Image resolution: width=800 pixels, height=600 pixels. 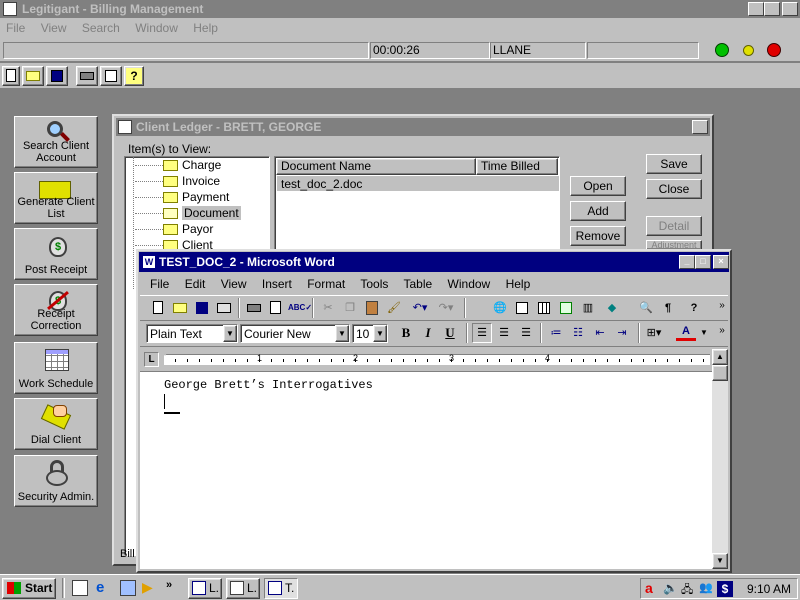 What do you see at coordinates (522, 308) in the screenshot?
I see `tables-borders-icon` at bounding box center [522, 308].